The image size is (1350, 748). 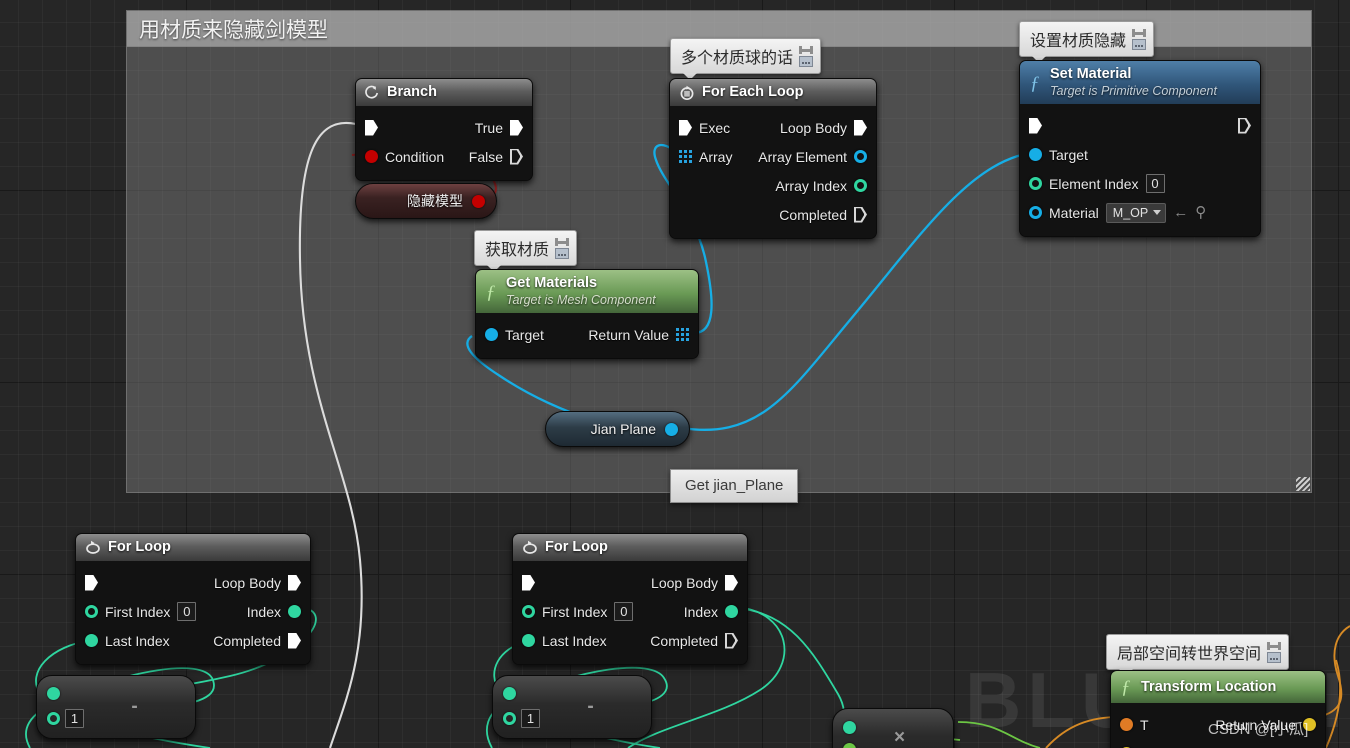 I want to click on exec-out-true-pin, so click(x=516, y=127).